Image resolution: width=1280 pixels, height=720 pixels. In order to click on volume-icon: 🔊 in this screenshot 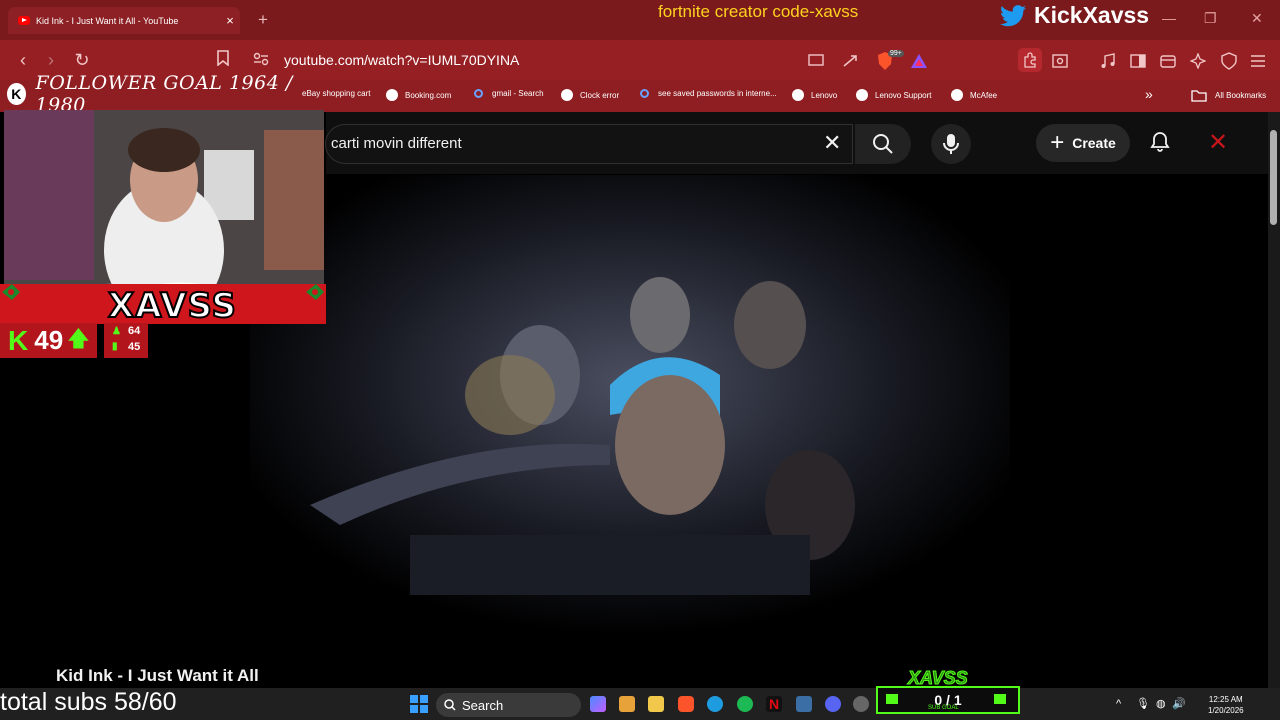, I will do `click(1179, 703)`.